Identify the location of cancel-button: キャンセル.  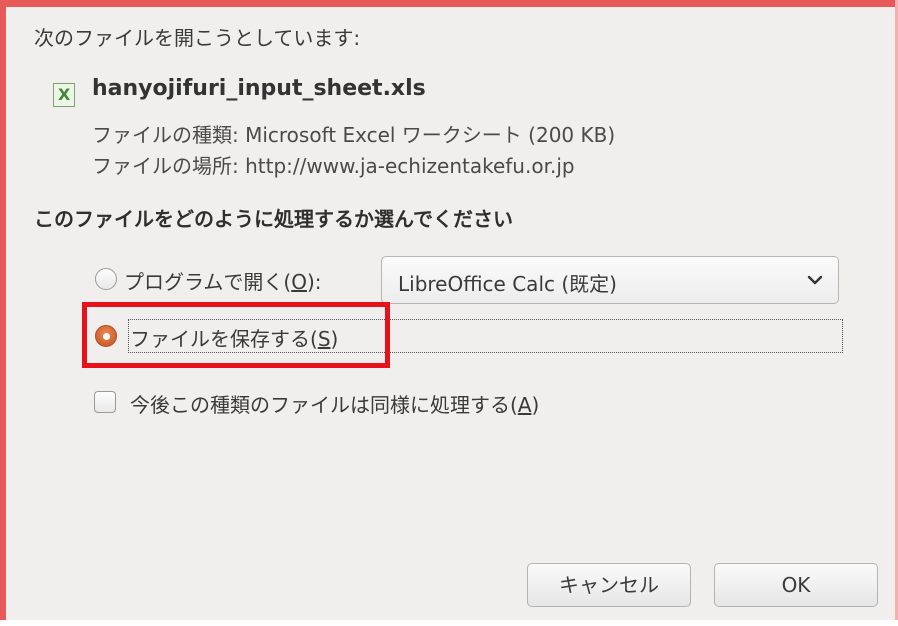
(609, 585).